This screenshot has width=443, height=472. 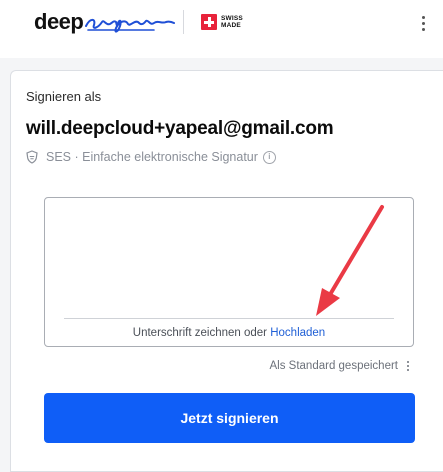 I want to click on swiss-made-line1: SWISS, so click(x=232, y=18).